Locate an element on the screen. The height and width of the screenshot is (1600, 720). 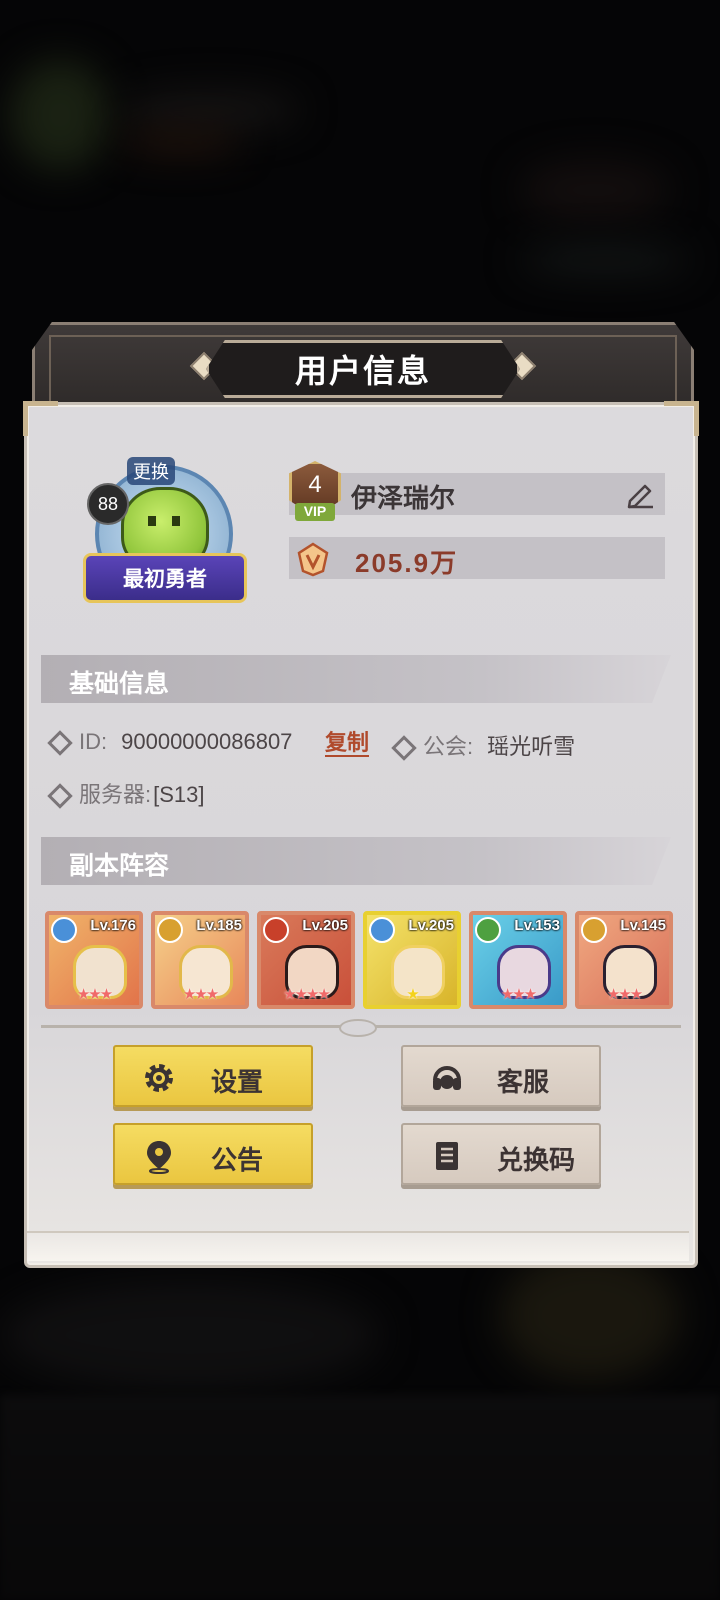
panel-corner-right is located at coordinates (681, 418).